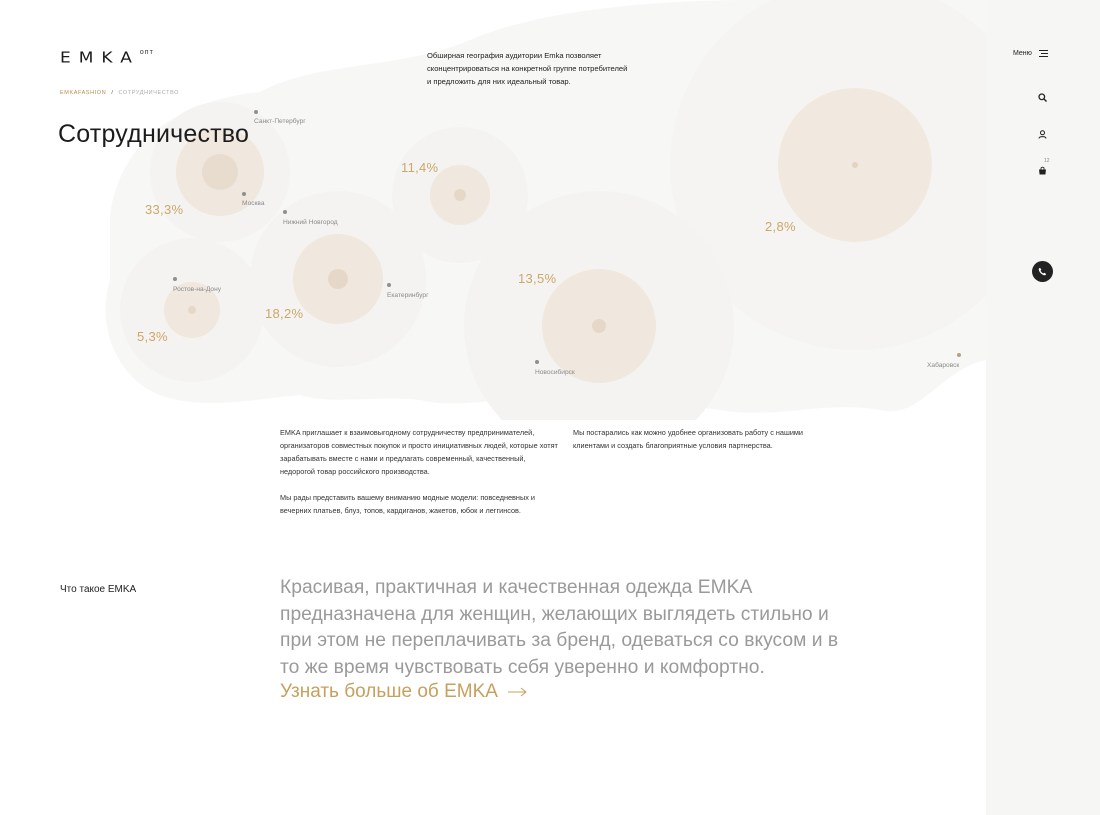  What do you see at coordinates (154, 134) in the screenshot?
I see `page-title: Сотрудничество` at bounding box center [154, 134].